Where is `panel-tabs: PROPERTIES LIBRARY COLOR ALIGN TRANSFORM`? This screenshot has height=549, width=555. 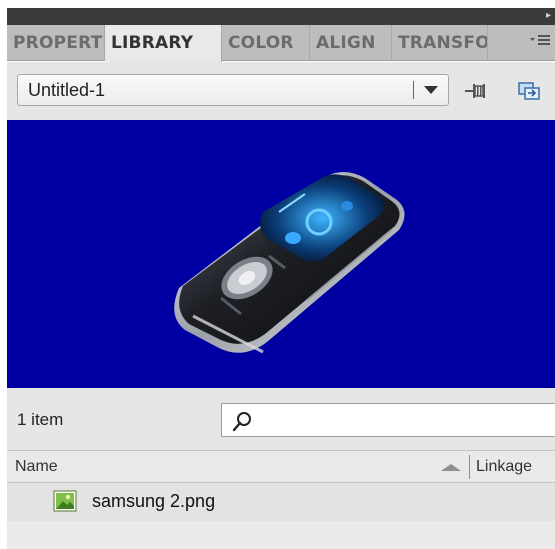
panel-tabs: PROPERTIES LIBRARY COLOR ALIGN TRANSFORM is located at coordinates (281, 43).